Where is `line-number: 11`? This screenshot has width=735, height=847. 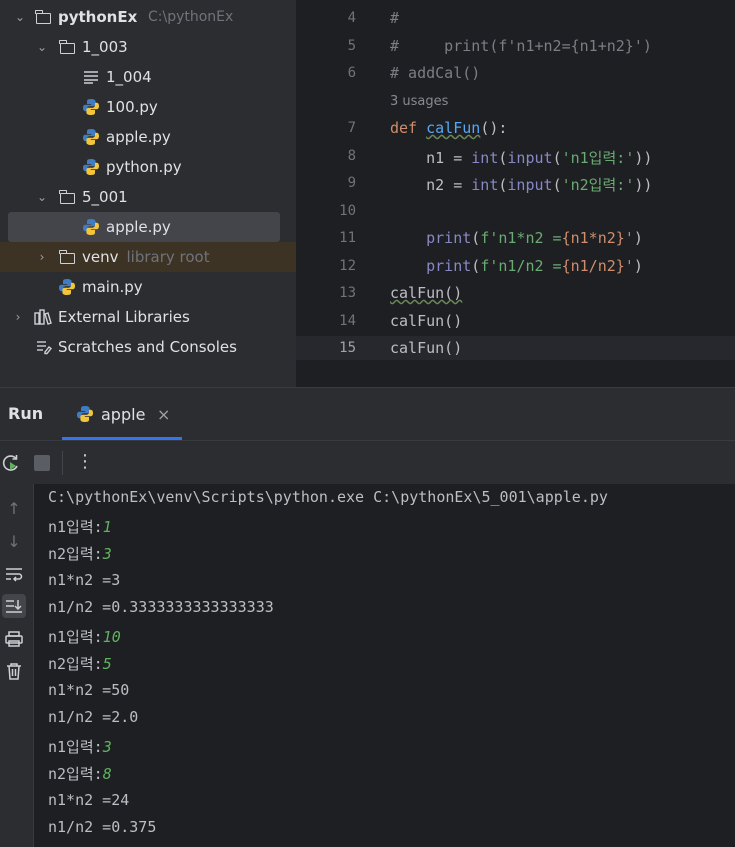
line-number: 11 is located at coordinates (347, 238).